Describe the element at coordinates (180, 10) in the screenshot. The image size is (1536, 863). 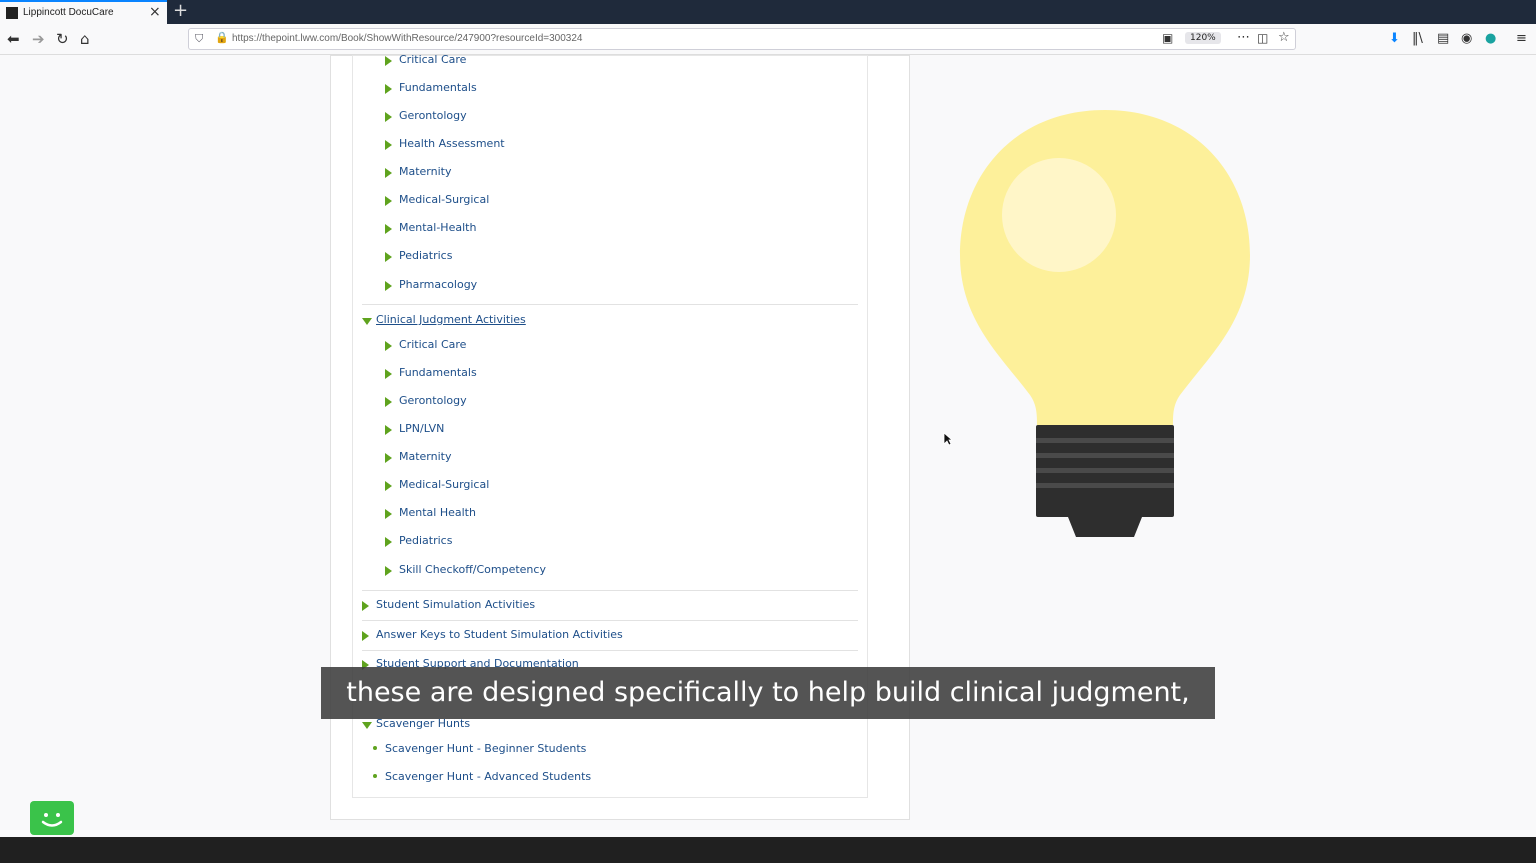
I see `new-tab-icon: +` at that location.